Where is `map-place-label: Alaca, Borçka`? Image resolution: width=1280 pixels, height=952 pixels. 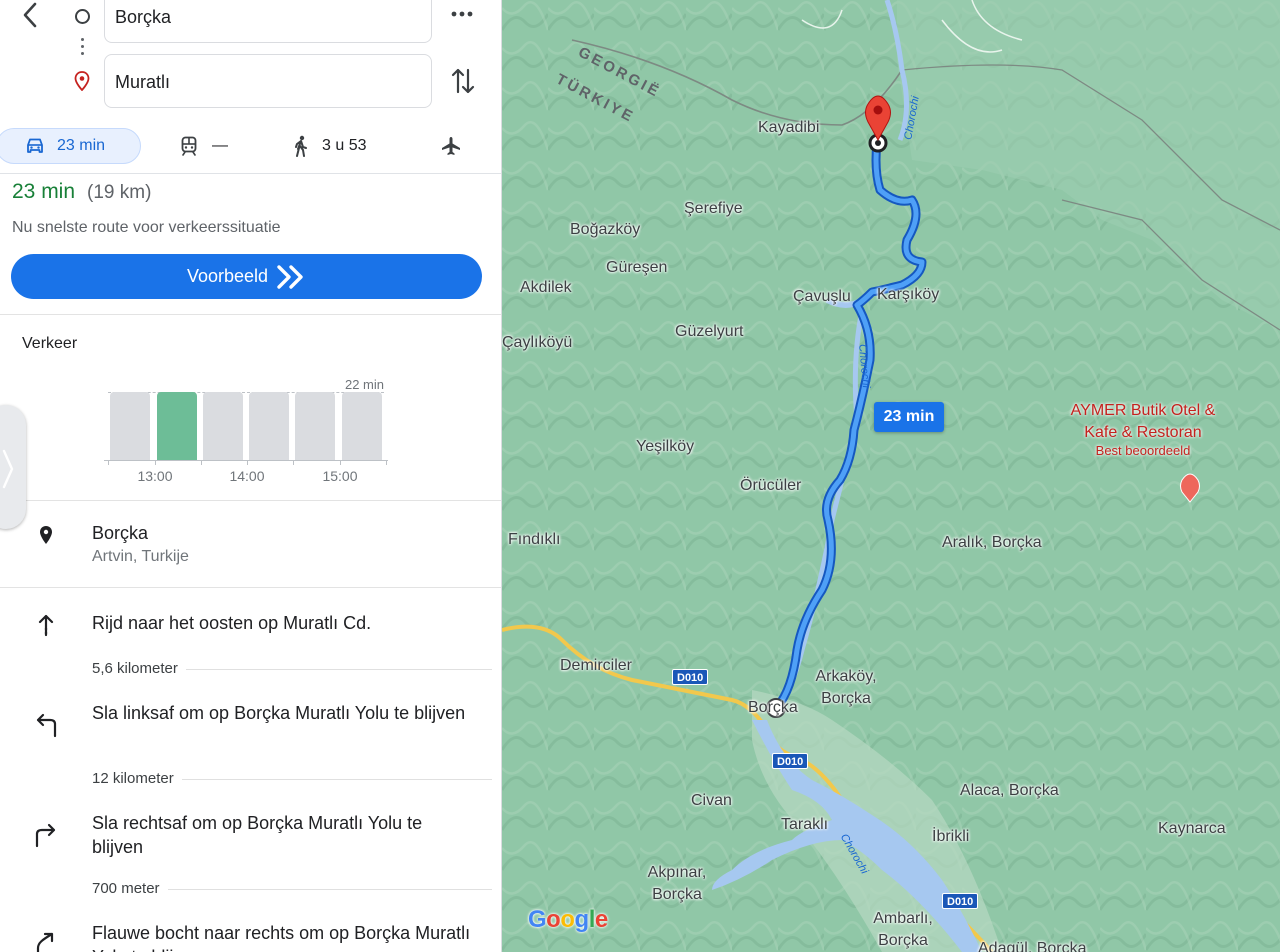 map-place-label: Alaca, Borçka is located at coordinates (1009, 791).